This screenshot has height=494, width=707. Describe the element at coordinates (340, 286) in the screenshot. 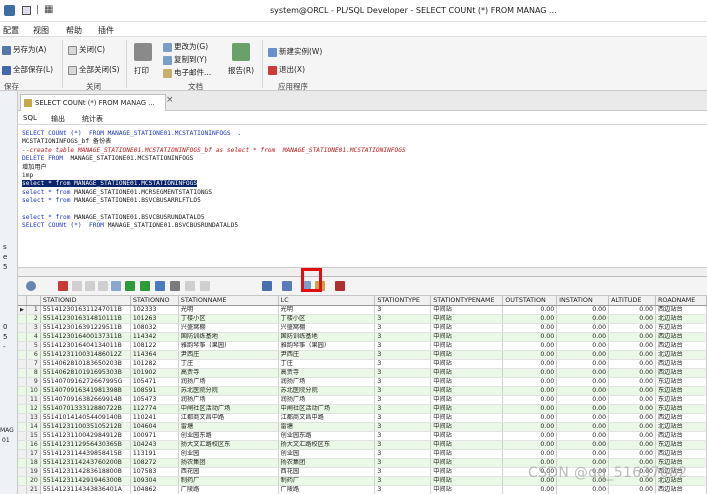

I see `table-view-icon` at that location.